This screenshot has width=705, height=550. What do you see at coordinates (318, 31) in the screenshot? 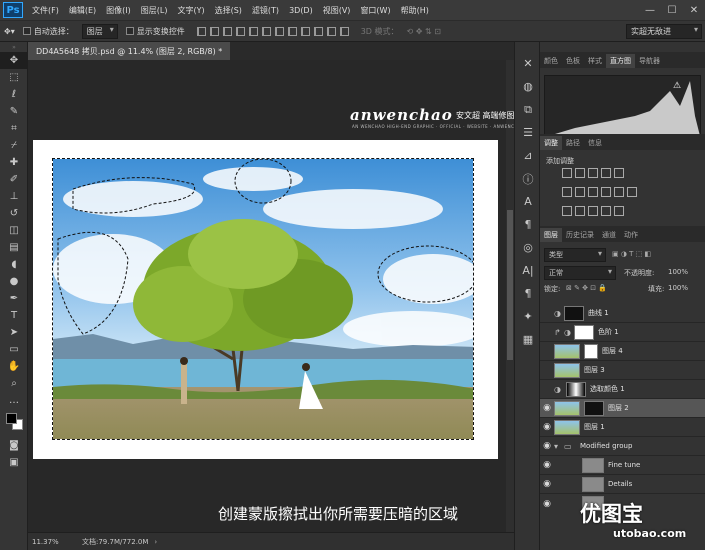
I see `distribute-left-icon` at bounding box center [318, 31].